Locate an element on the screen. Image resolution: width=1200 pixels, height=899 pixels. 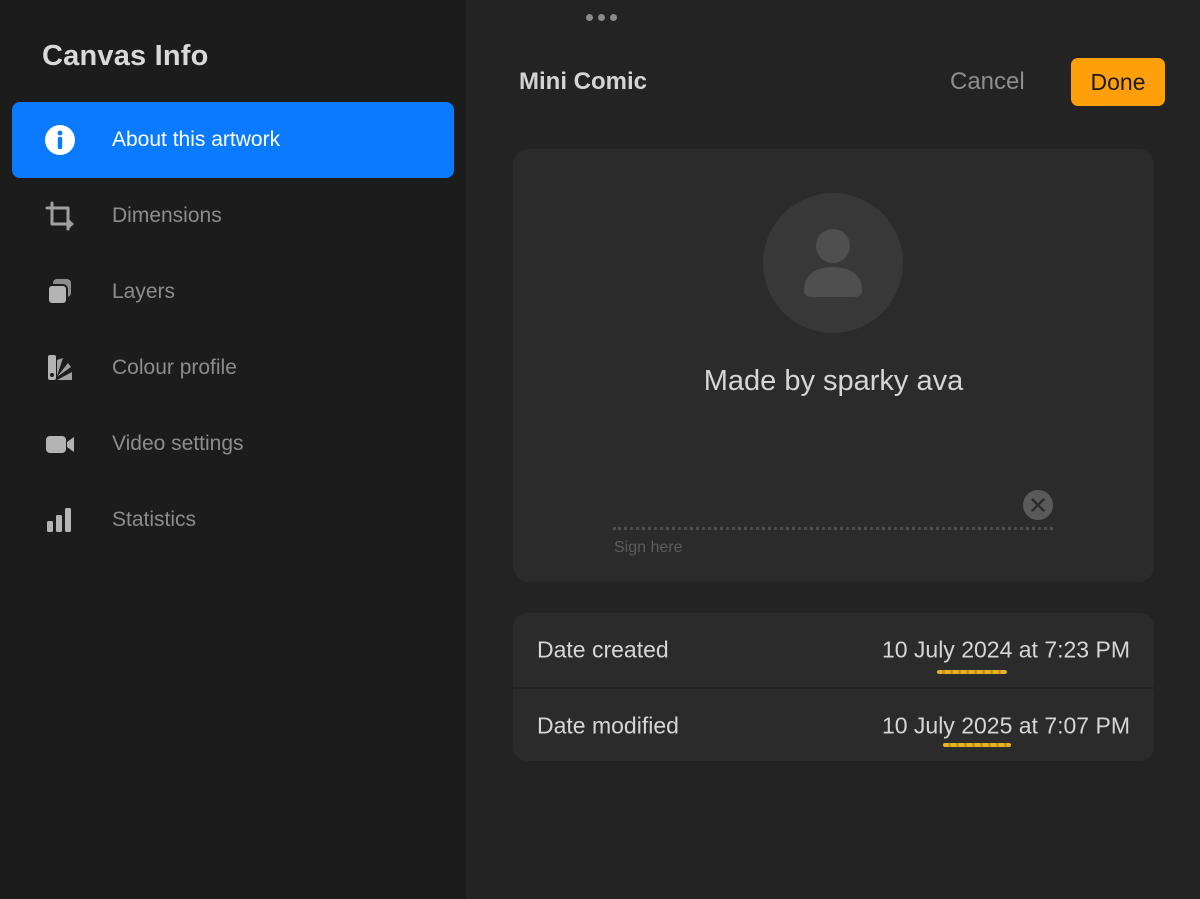
sidebar-item-label: Layers is located at coordinates (144, 291).